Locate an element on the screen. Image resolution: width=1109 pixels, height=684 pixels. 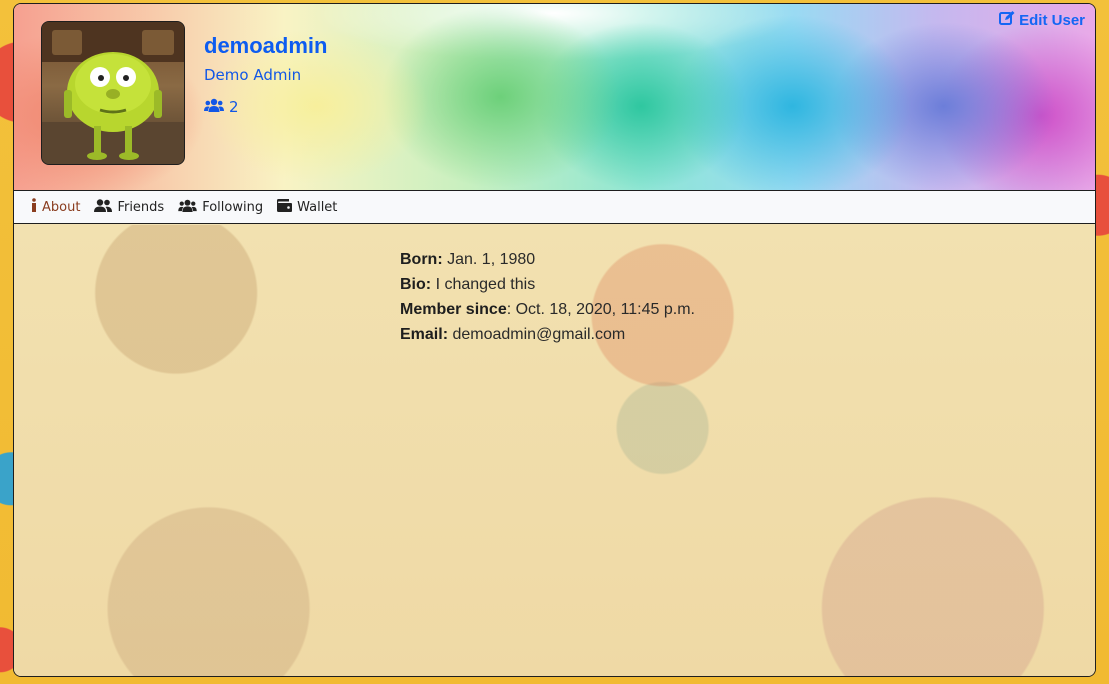
info-icon is located at coordinates (34, 207).